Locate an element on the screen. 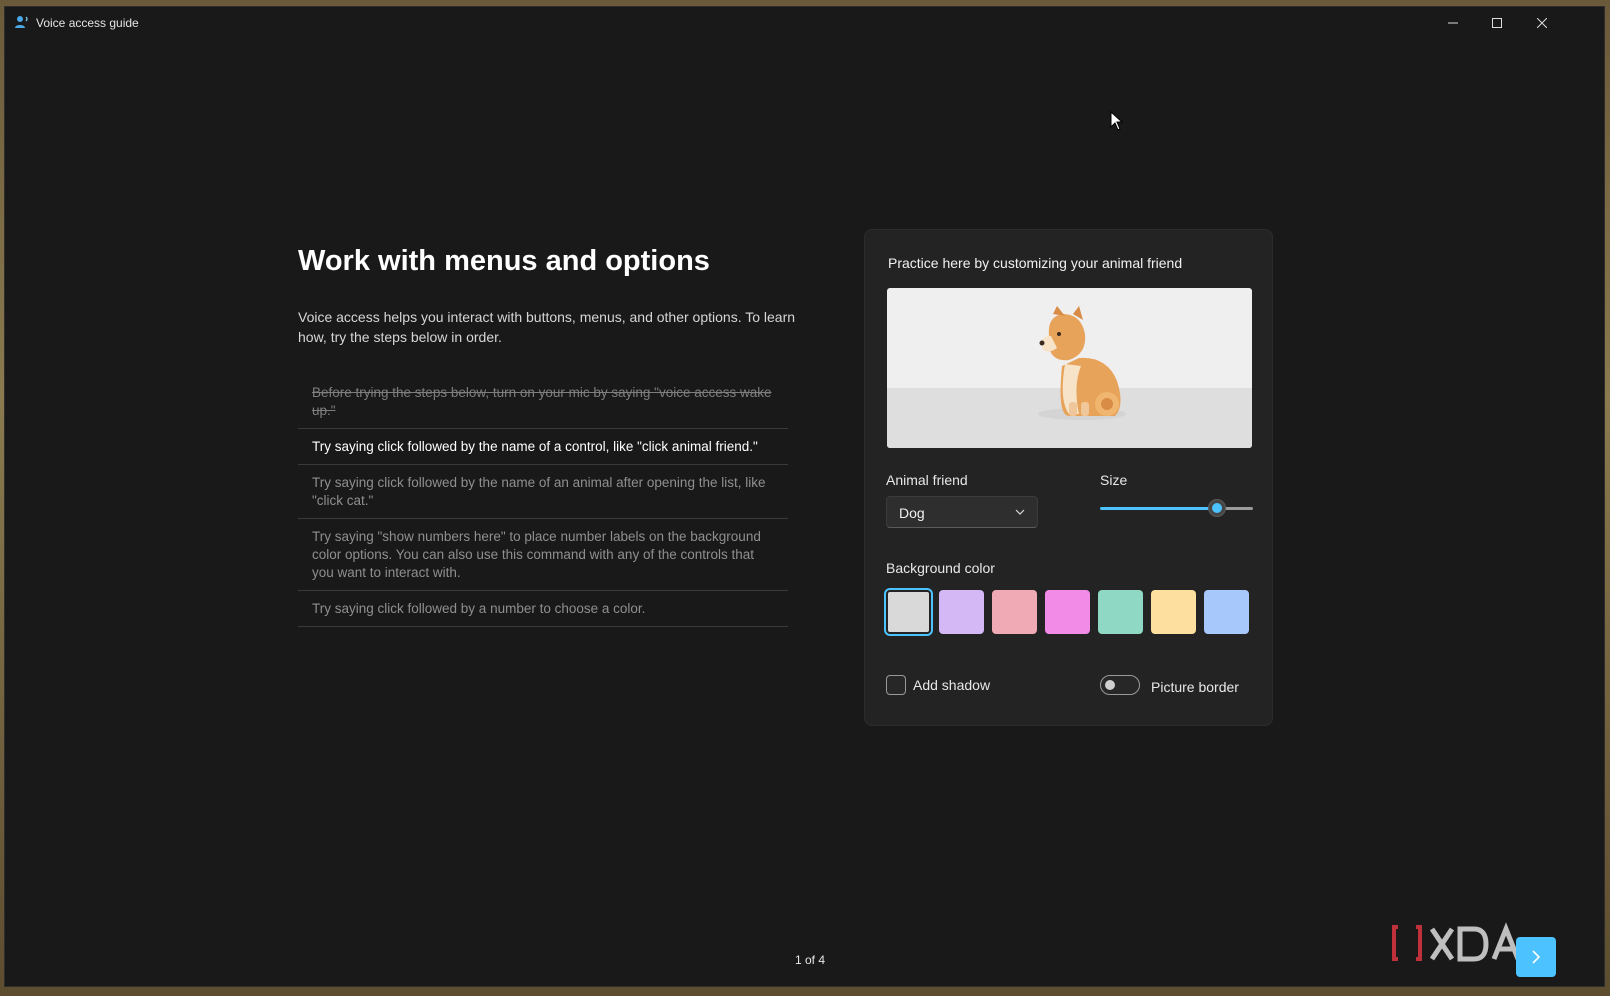 The width and height of the screenshot is (1610, 996). mouse-pointer-icon is located at coordinates (1117, 121).